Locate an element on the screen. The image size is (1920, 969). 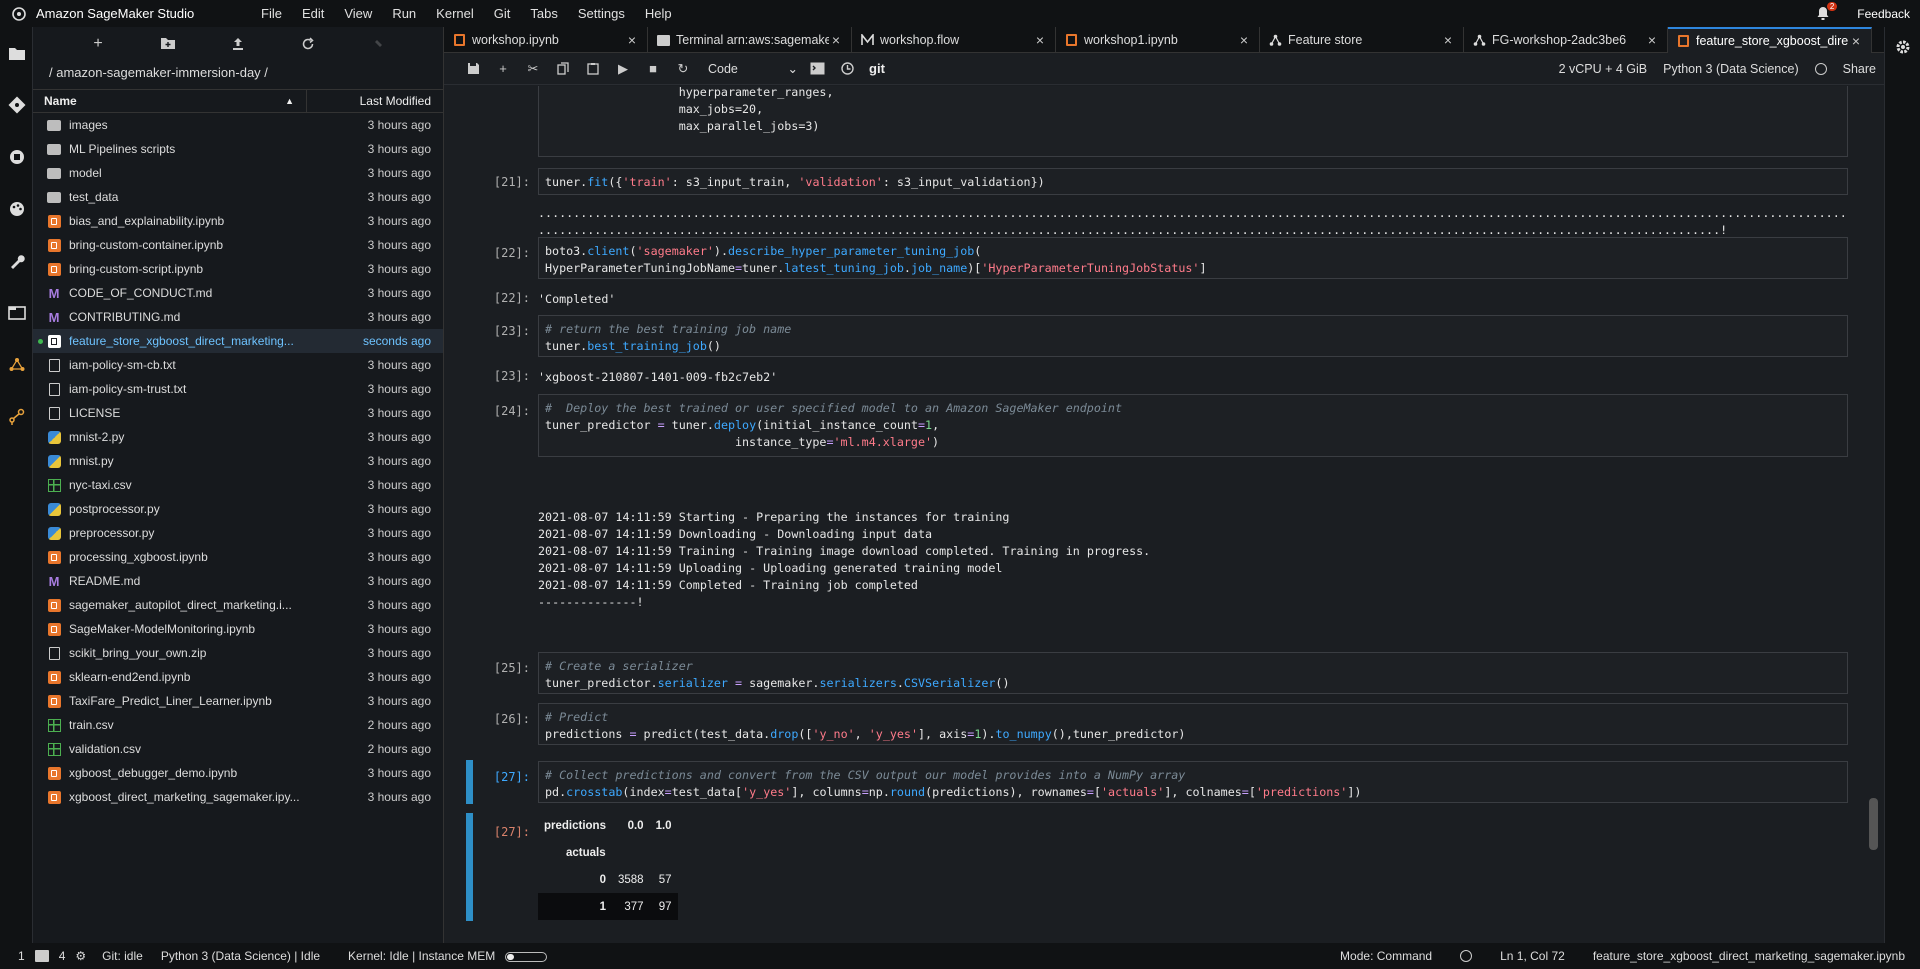
git-icon is located at coordinates (16, 105).